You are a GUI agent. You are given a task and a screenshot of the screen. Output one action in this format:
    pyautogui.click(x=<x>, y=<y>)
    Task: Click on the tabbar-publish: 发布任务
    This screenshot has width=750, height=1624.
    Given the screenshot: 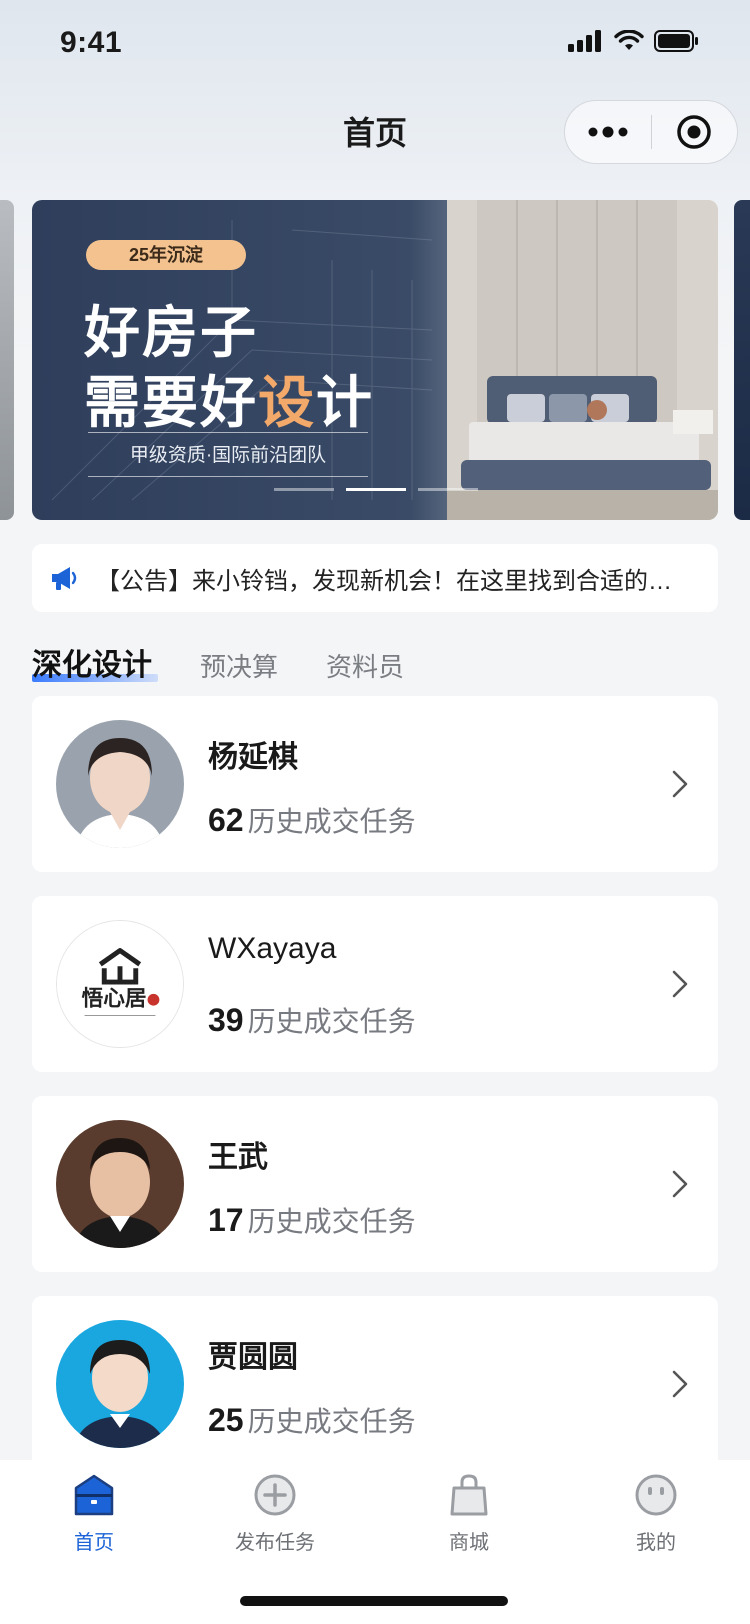 What is the action you would take?
    pyautogui.click(x=275, y=1513)
    